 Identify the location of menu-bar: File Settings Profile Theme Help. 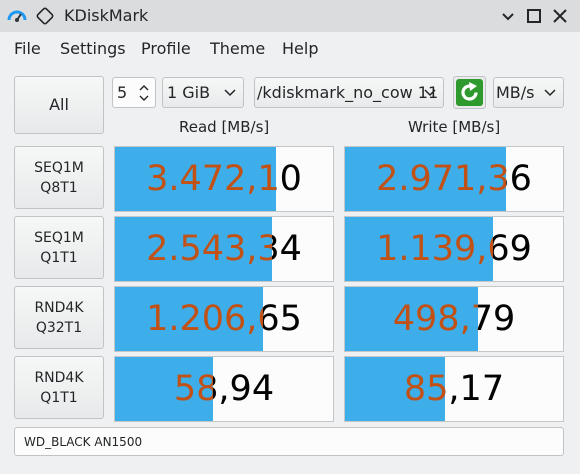
(290, 48).